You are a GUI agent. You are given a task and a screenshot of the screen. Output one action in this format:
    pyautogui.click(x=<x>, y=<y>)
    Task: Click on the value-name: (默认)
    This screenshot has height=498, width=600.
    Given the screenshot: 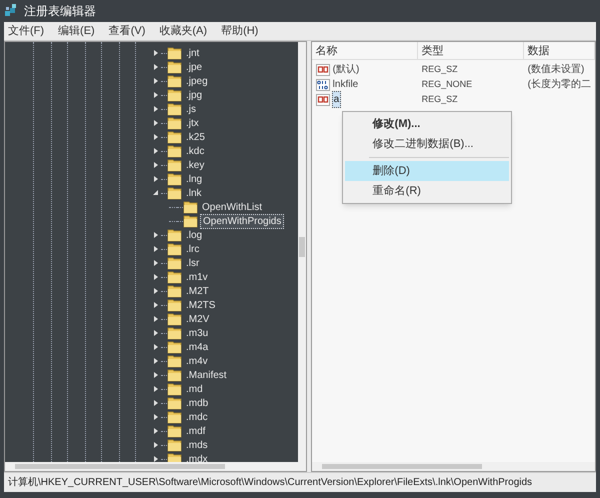 What is the action you would take?
    pyautogui.click(x=346, y=69)
    